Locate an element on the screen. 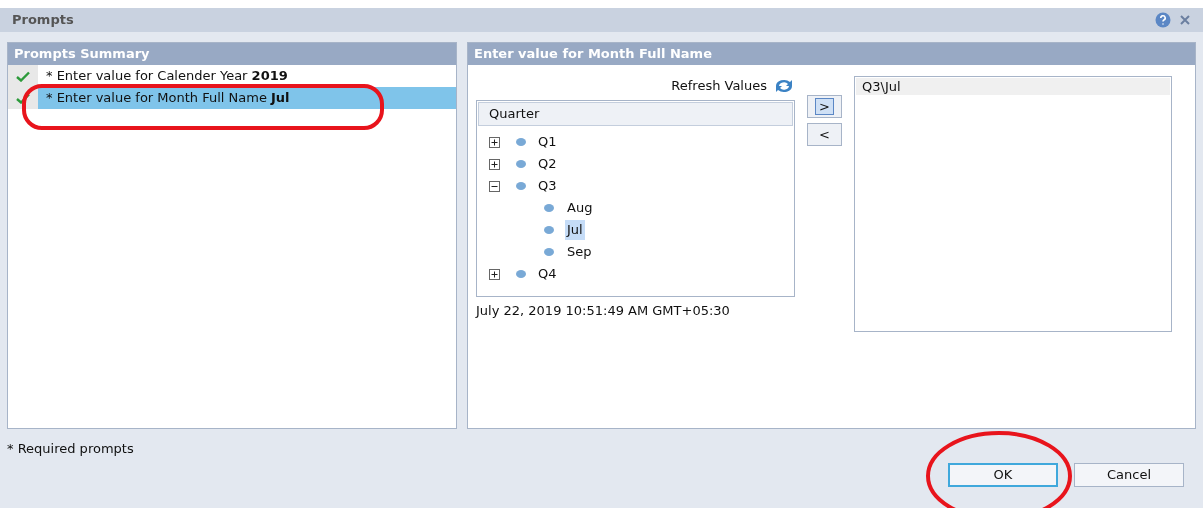 The image size is (1203, 508). required-note: * Required prompts is located at coordinates (71, 449).